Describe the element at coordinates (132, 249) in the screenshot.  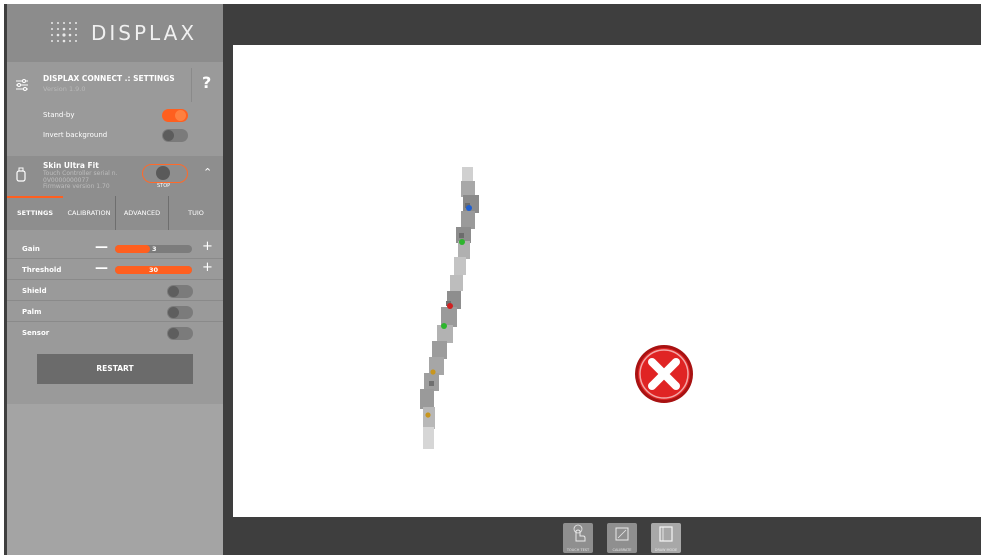
I see `gain-slider-fill` at that location.